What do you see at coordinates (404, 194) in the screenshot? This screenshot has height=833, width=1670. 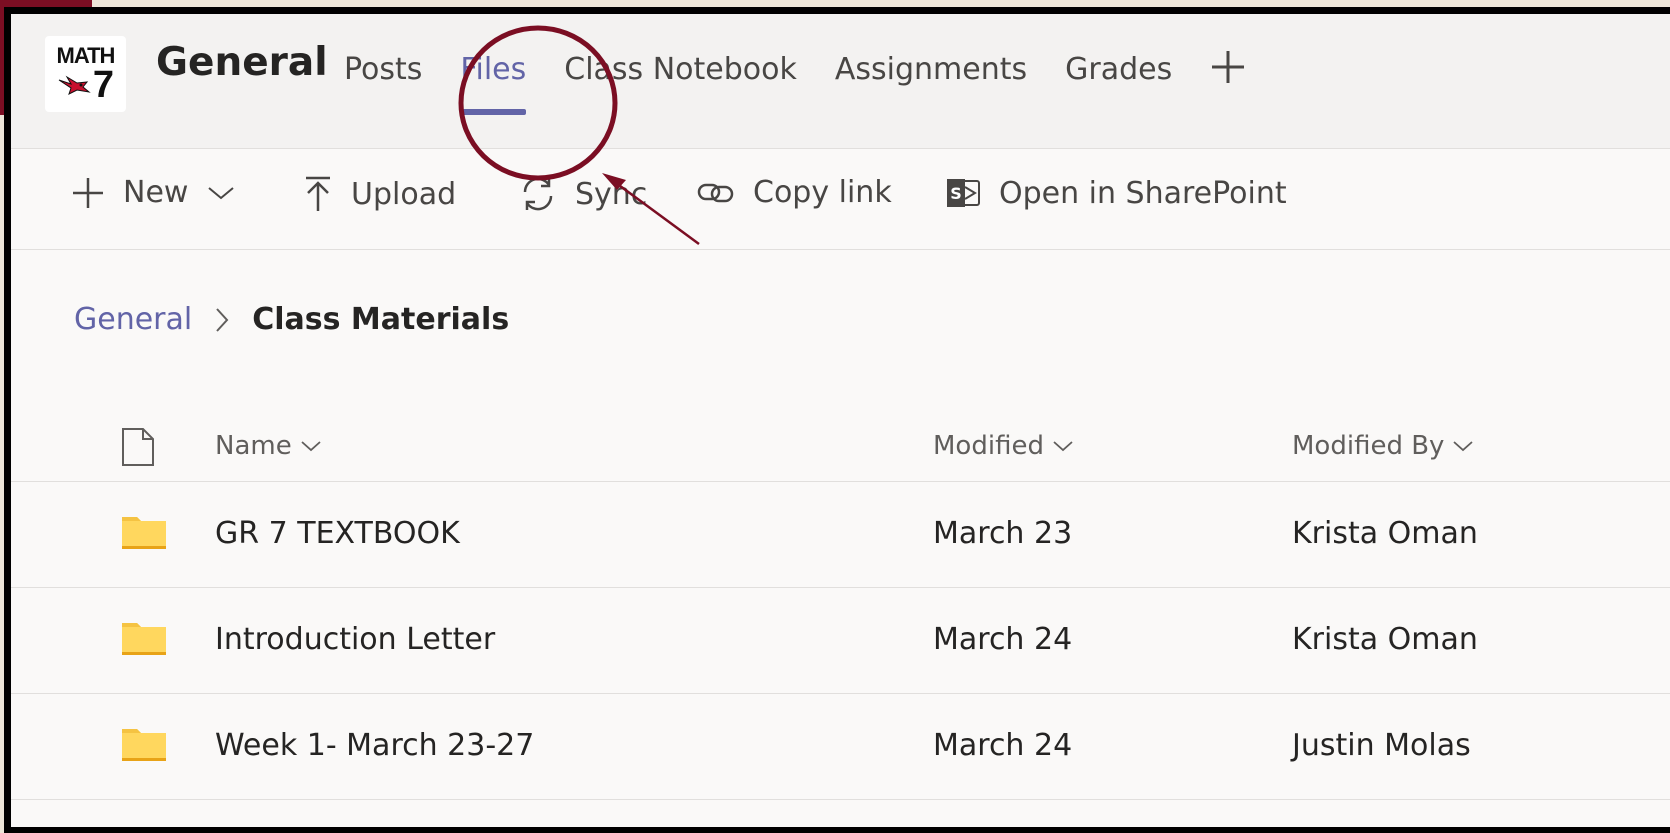 I see `upload-button-label: Upload` at bounding box center [404, 194].